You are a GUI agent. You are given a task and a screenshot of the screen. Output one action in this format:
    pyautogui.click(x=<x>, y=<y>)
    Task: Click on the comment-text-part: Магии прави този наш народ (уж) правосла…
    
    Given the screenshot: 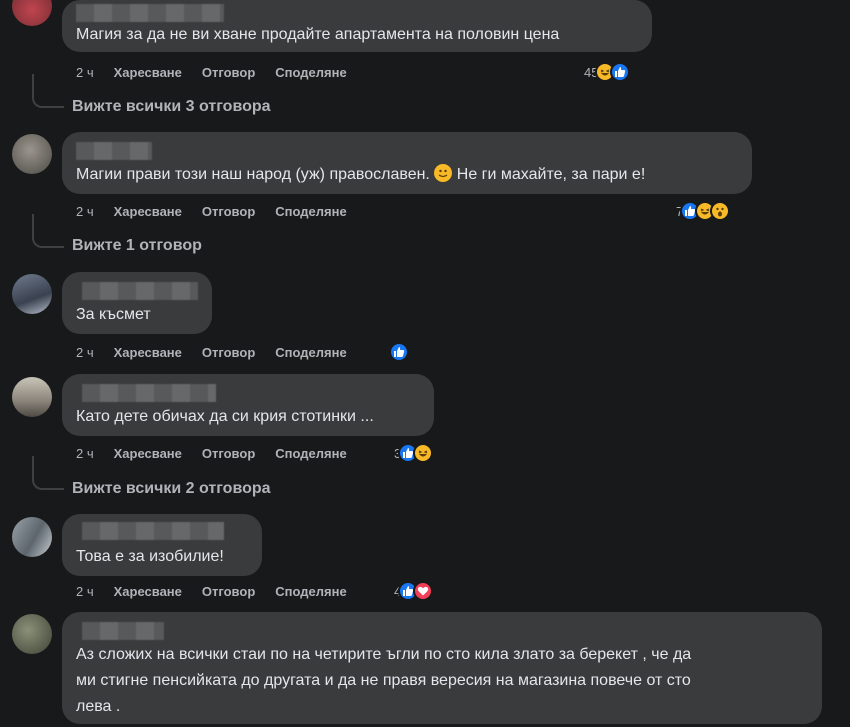 What is the action you would take?
    pyautogui.click(x=253, y=174)
    